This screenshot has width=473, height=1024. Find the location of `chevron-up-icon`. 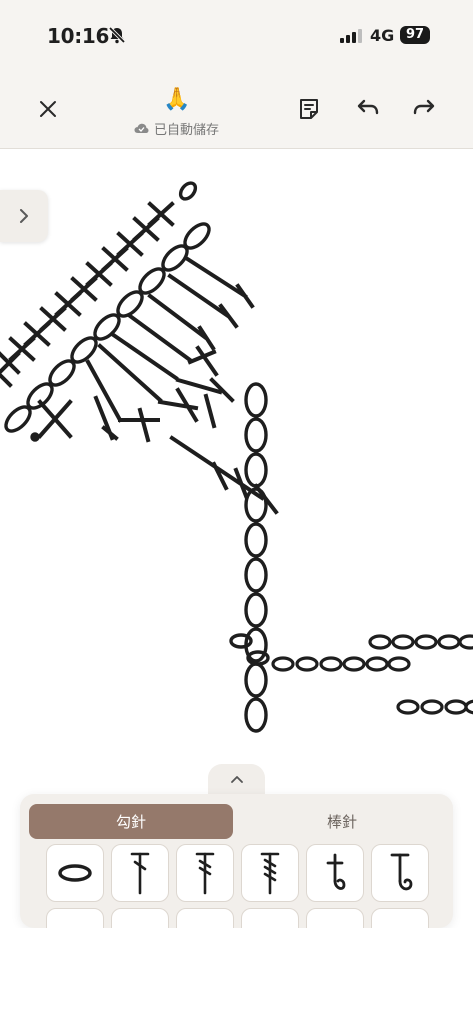

chevron-up-icon is located at coordinates (236, 779).